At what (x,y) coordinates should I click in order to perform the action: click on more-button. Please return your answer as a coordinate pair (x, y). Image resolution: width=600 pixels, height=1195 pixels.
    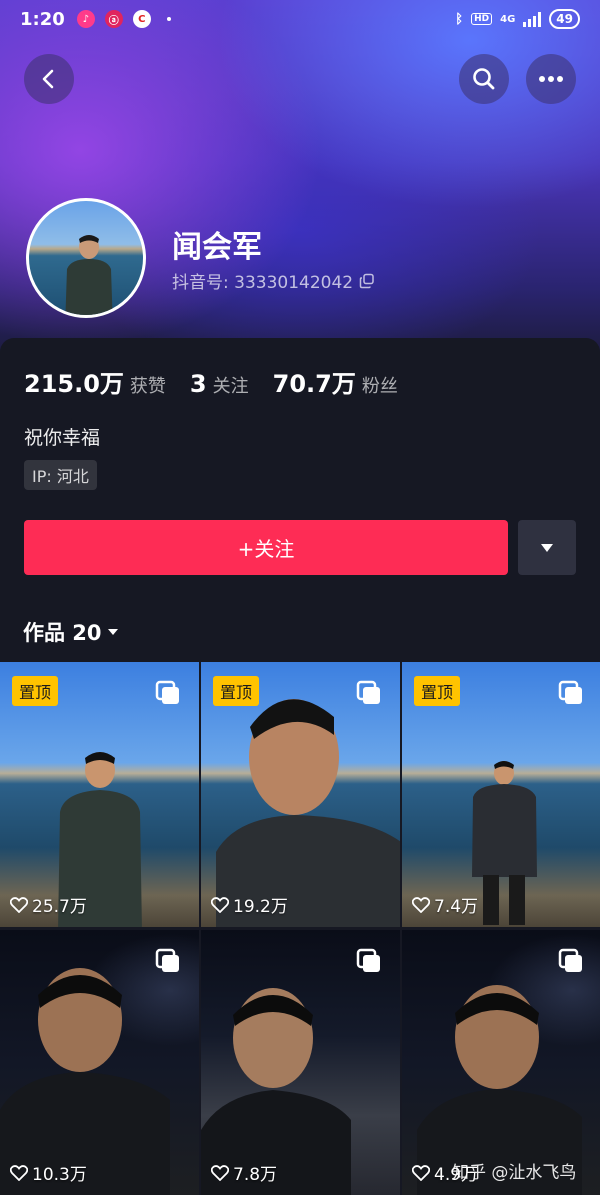
    Looking at the image, I should click on (551, 79).